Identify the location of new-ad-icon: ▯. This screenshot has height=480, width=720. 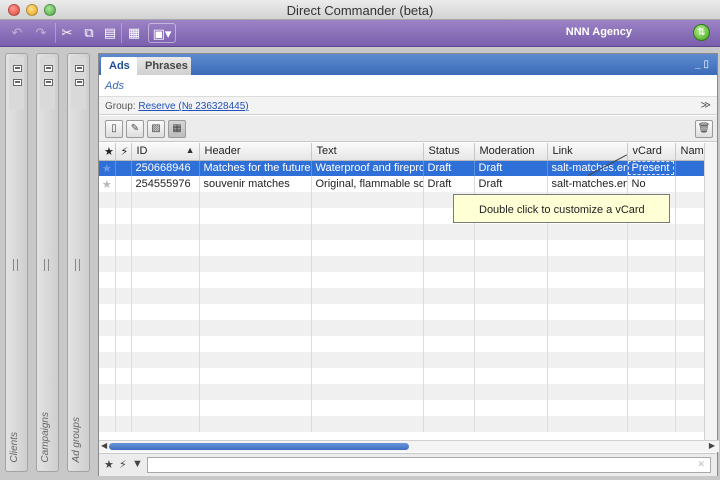
(114, 129).